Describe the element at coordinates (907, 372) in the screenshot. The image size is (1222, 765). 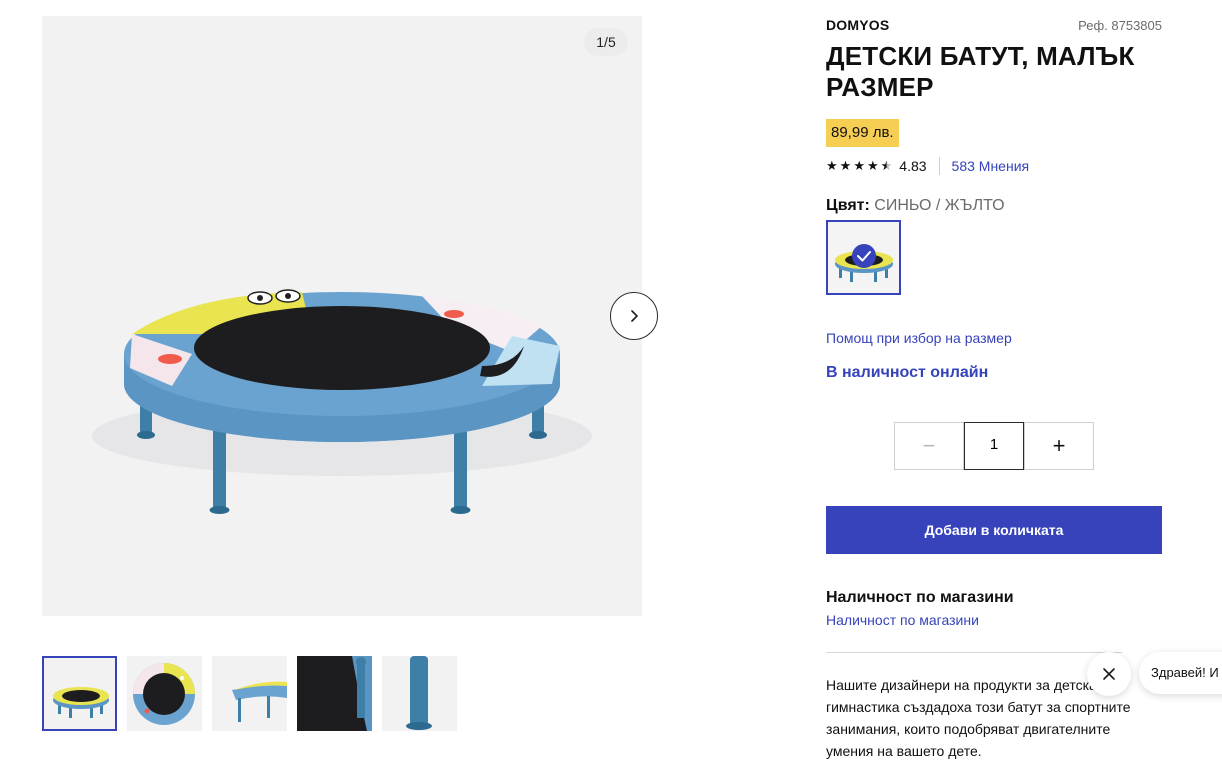
I see `online-stock-status: В наличност онлайн` at that location.